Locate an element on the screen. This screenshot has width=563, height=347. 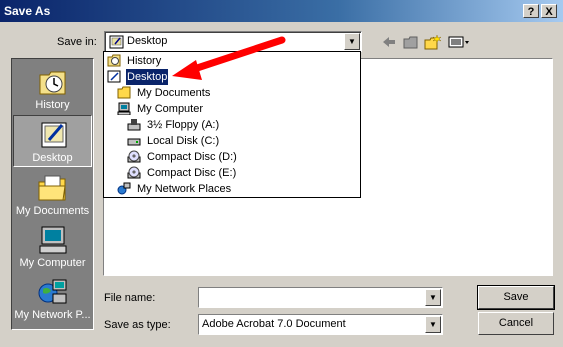
file-name-input: ▼ is located at coordinates (320, 297).